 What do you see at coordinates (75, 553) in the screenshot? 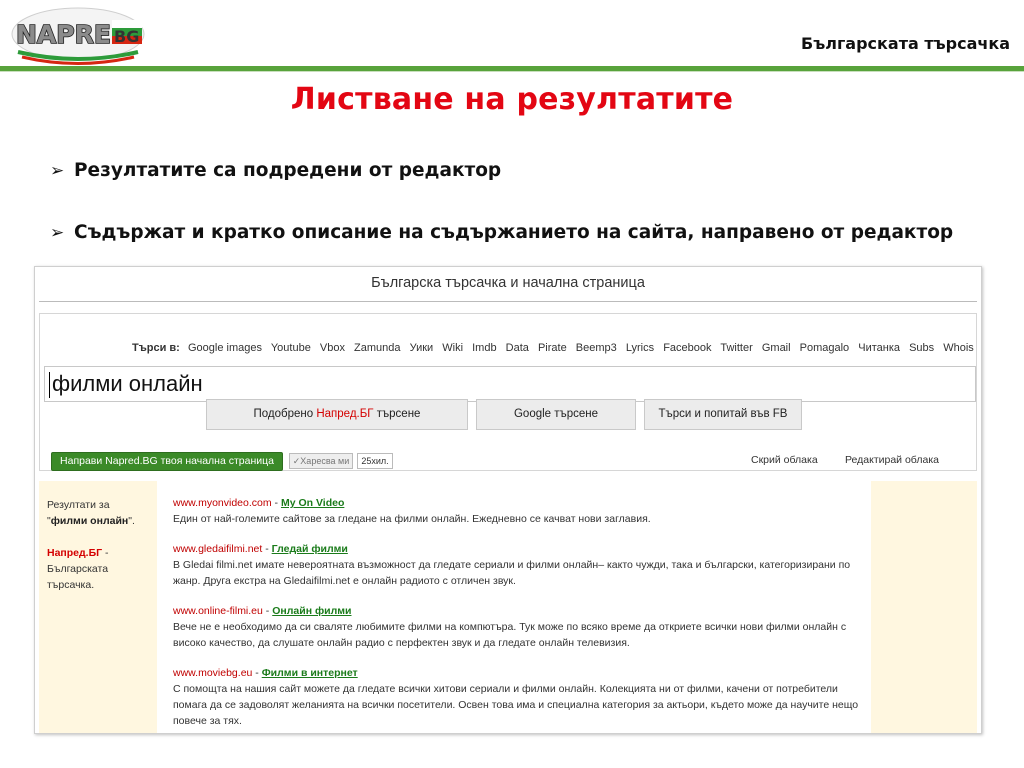
I see `brand-name: Напред.БГ` at bounding box center [75, 553].